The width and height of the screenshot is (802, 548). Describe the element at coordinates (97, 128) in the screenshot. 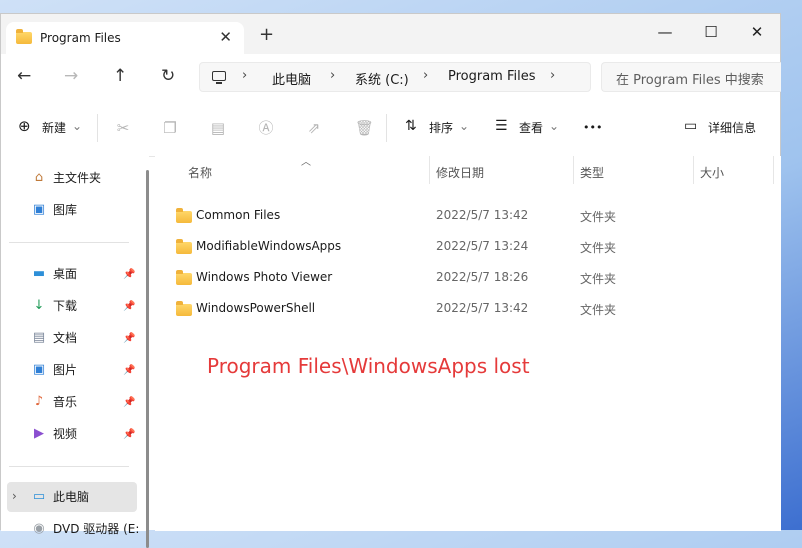

I see `toolbar-divider` at that location.